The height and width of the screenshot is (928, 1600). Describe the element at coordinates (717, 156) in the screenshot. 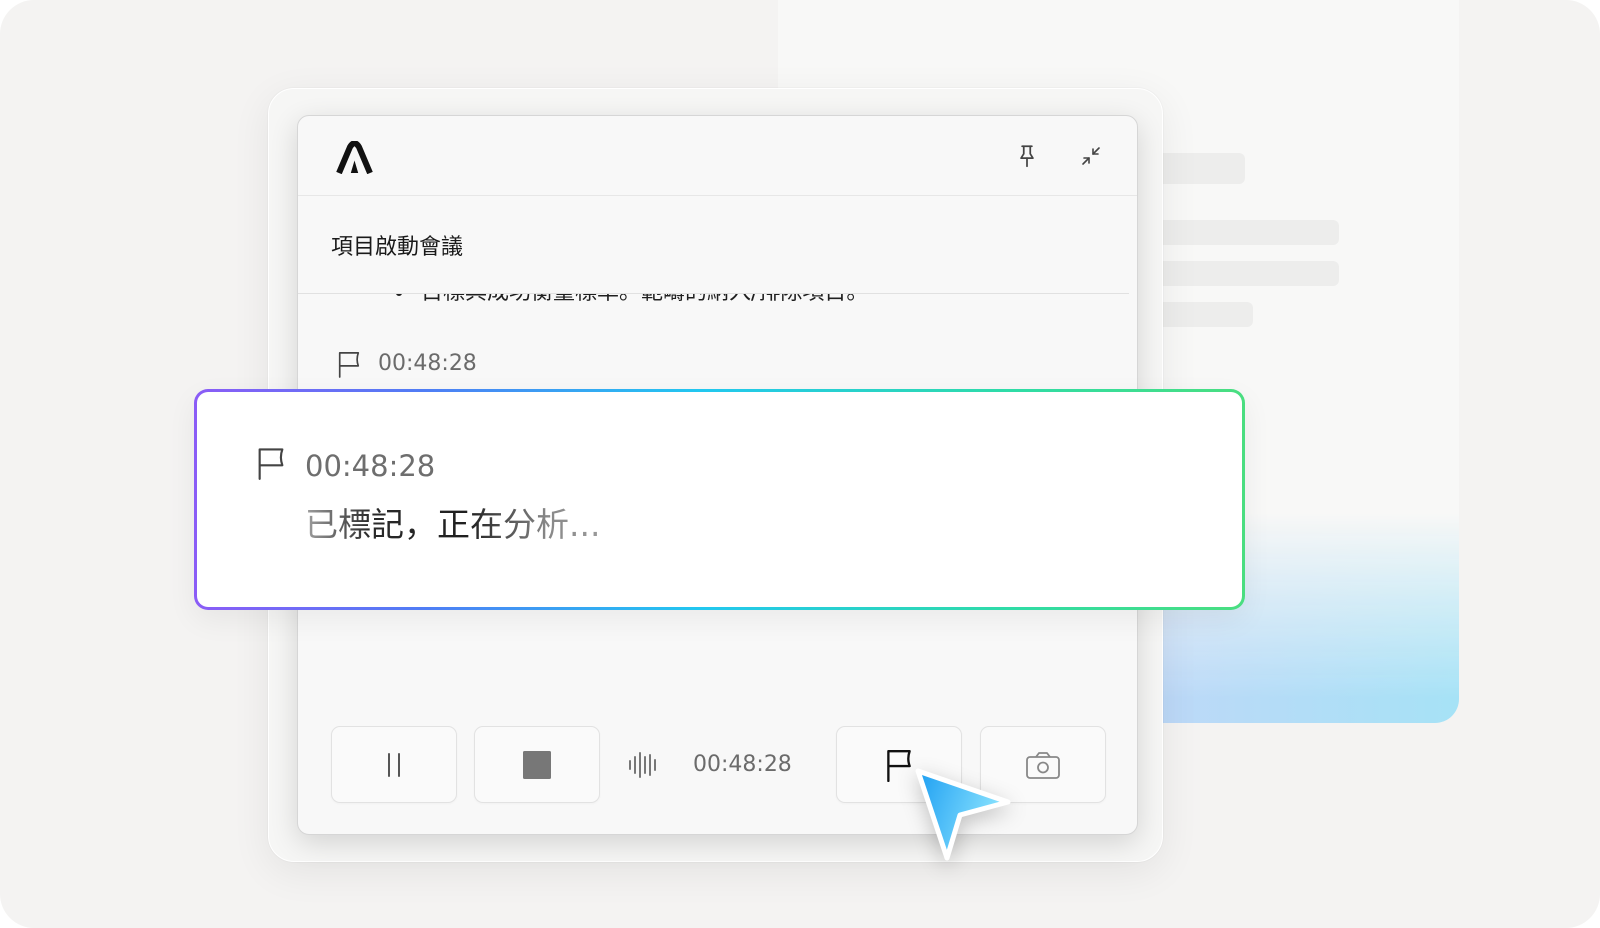

I see `window-header` at that location.